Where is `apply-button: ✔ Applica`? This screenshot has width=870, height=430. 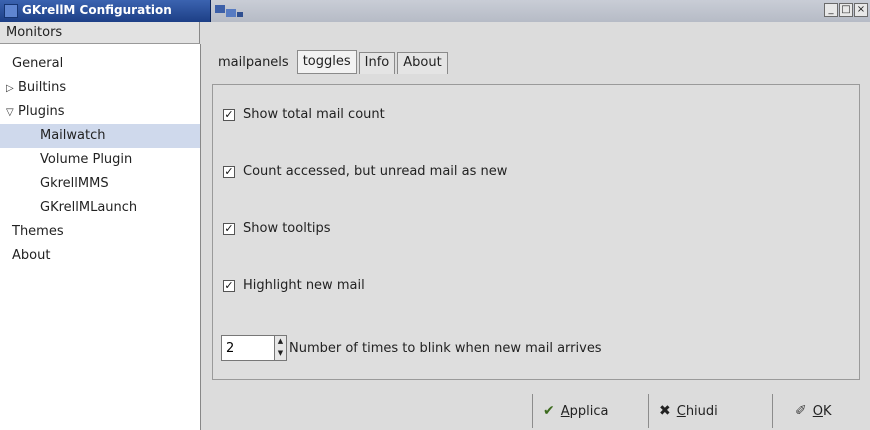
apply-button: ✔ Applica is located at coordinates (590, 411).